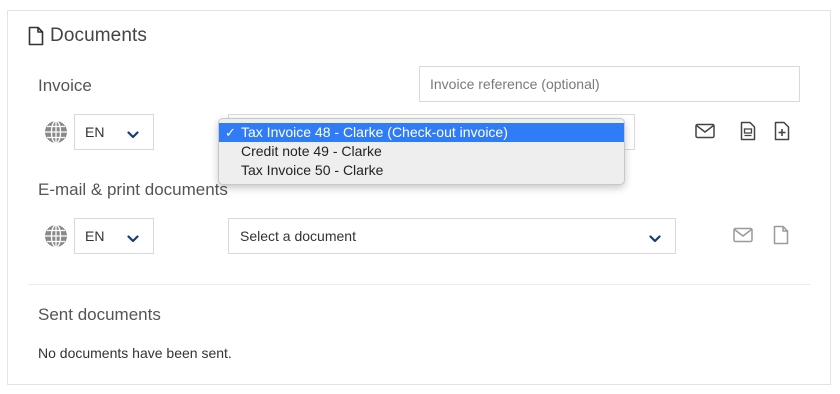 The height and width of the screenshot is (394, 840). I want to click on print-document-icon, so click(748, 131).